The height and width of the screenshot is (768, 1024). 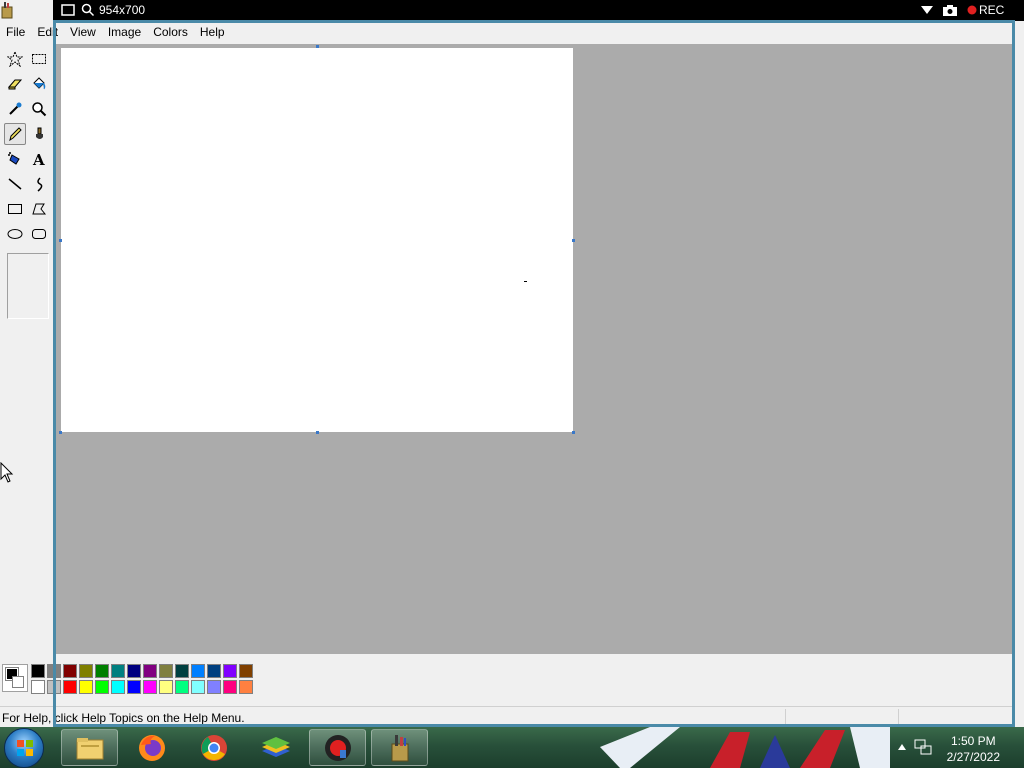 I want to click on magnifier-tool, so click(x=39, y=109).